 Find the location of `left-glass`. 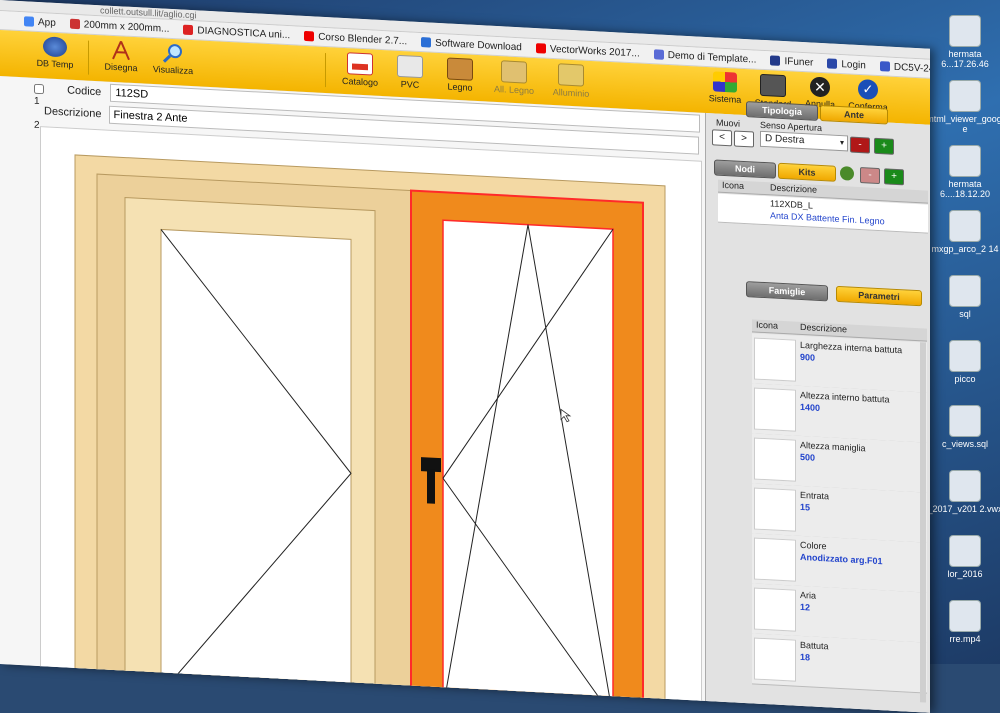

left-glass is located at coordinates (256, 466).